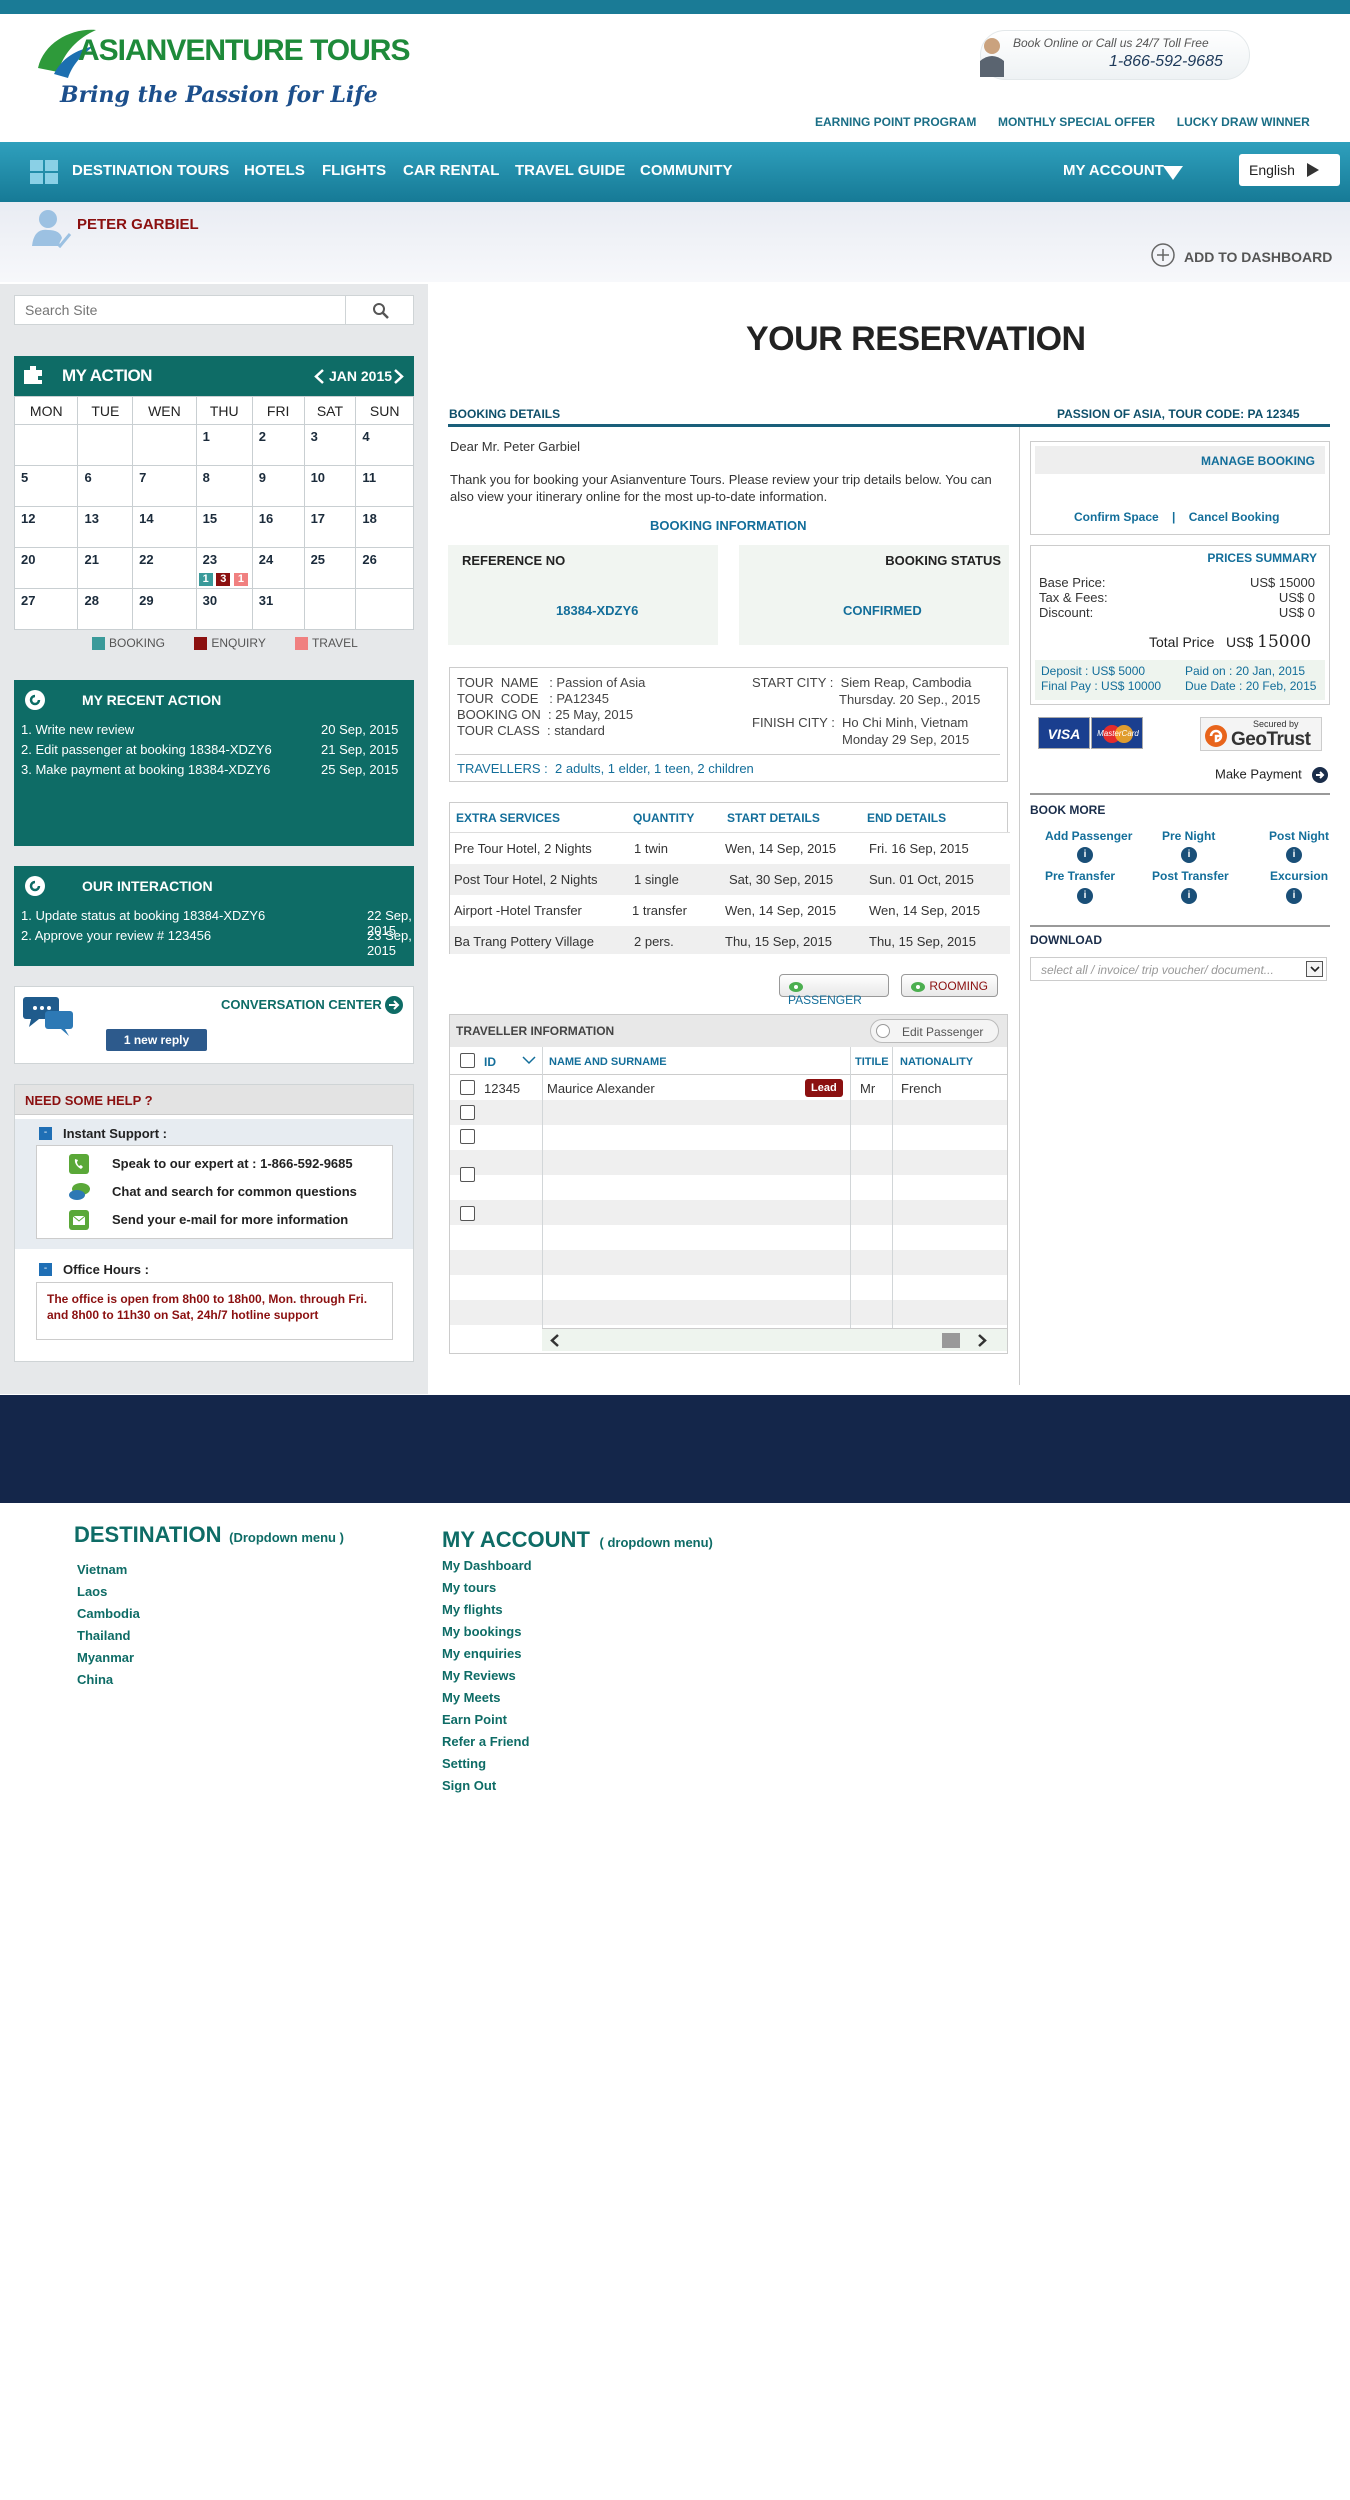 The image size is (1350, 2500). Describe the element at coordinates (278, 527) in the screenshot. I see `calendar-day: 16` at that location.